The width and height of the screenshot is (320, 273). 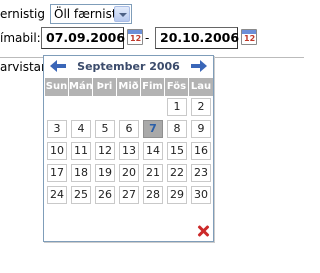 I want to click on calendar-day: 22, so click(x=177, y=173).